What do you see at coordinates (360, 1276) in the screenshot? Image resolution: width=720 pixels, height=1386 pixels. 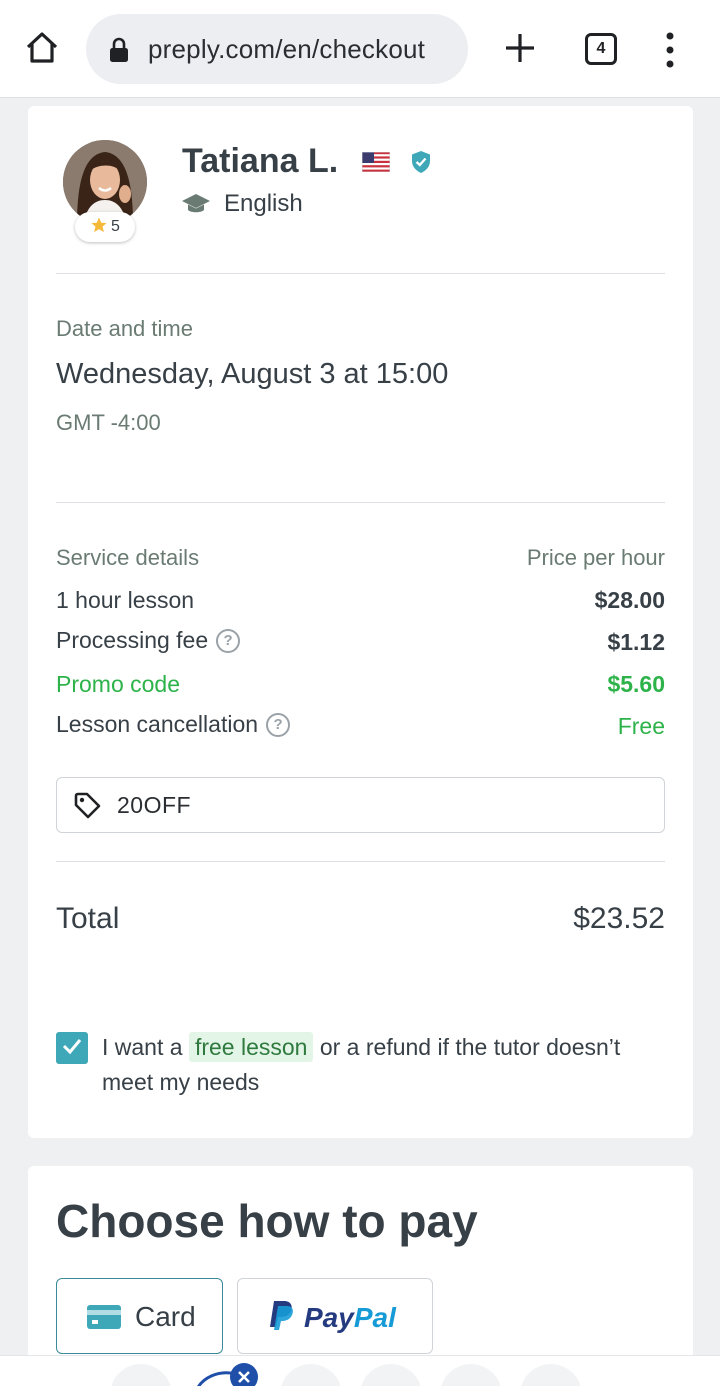 I see `payment-method-card: Choose how to pay Card PayPal` at bounding box center [360, 1276].